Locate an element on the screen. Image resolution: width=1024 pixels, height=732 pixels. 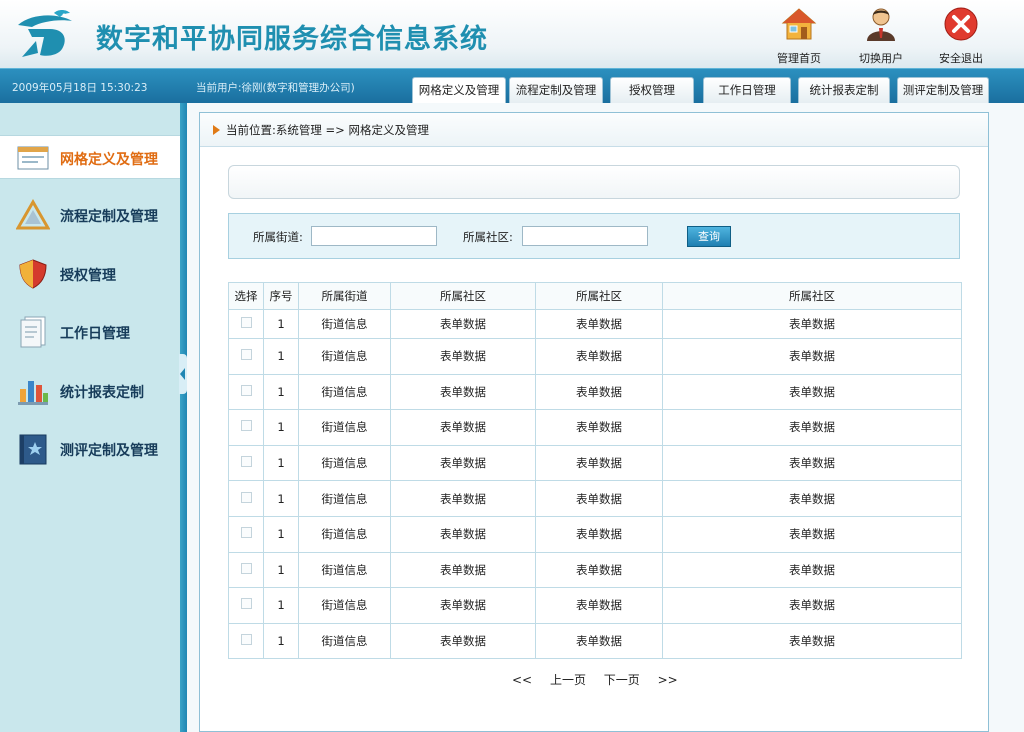
community-label: 所属社区: is located at coordinates (488, 237).